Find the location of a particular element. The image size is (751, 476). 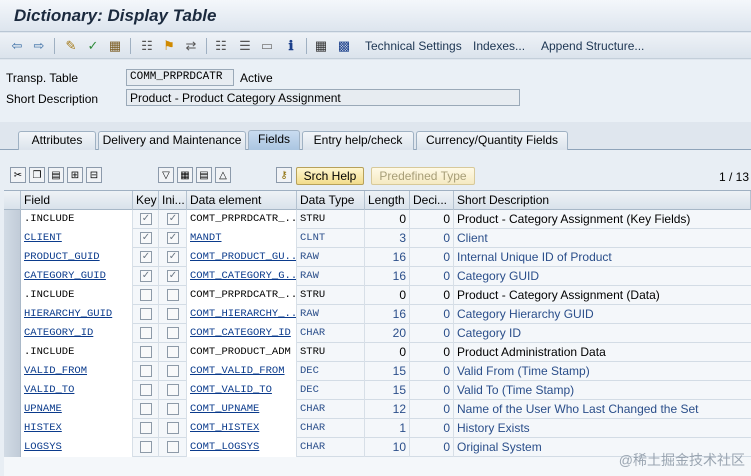

paste-icon: ▤ is located at coordinates (56, 175).